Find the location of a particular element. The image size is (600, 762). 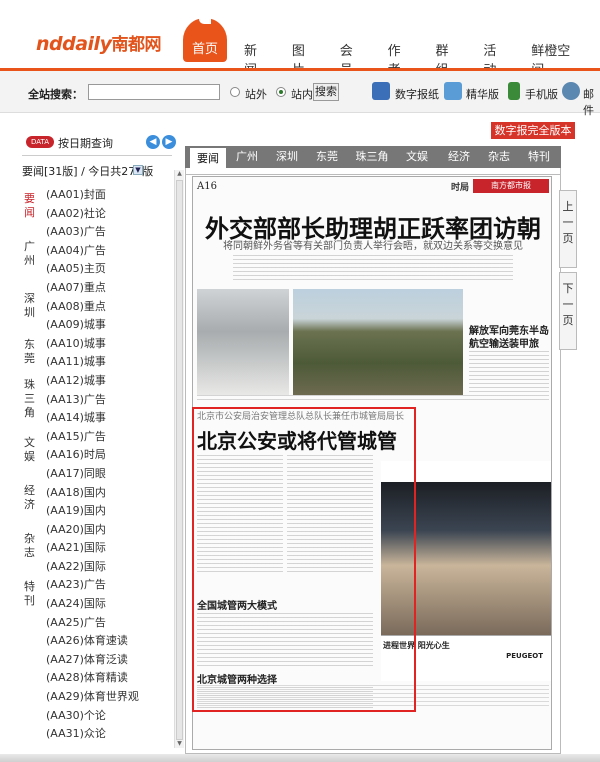

tab-culture: 文娱 is located at coordinates (417, 157).